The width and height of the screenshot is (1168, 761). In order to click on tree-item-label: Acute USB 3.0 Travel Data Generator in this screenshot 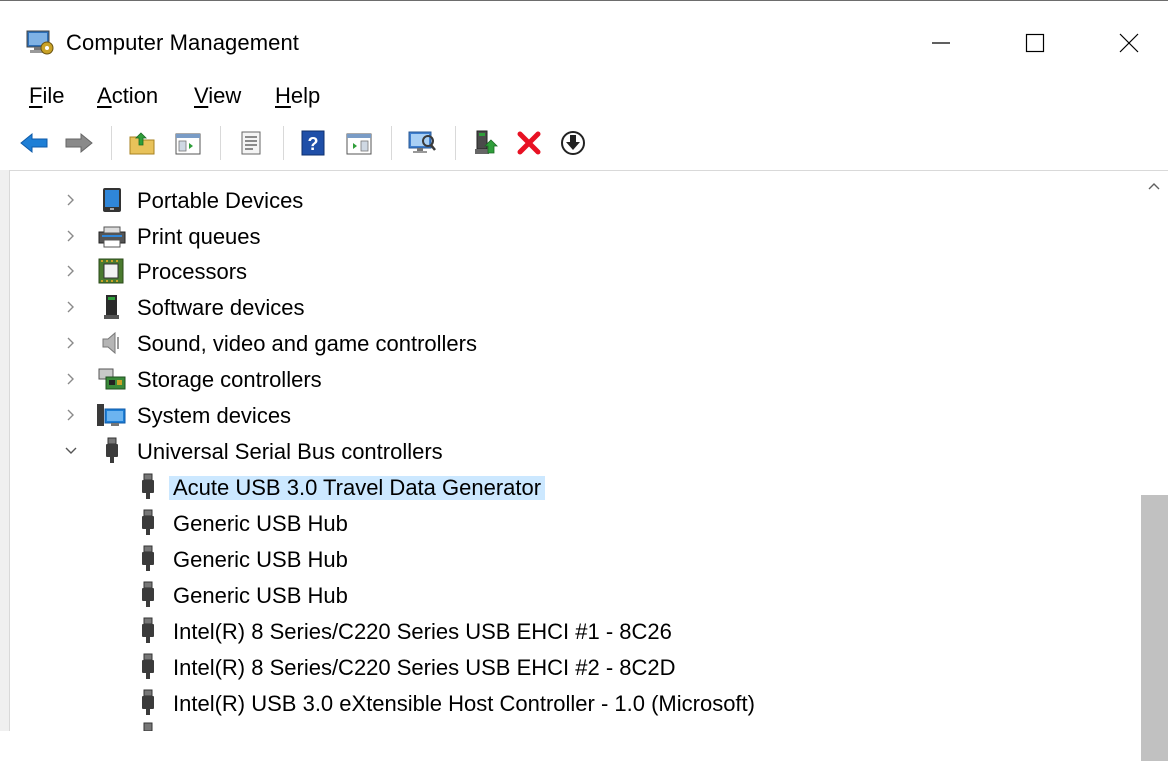, I will do `click(357, 488)`.